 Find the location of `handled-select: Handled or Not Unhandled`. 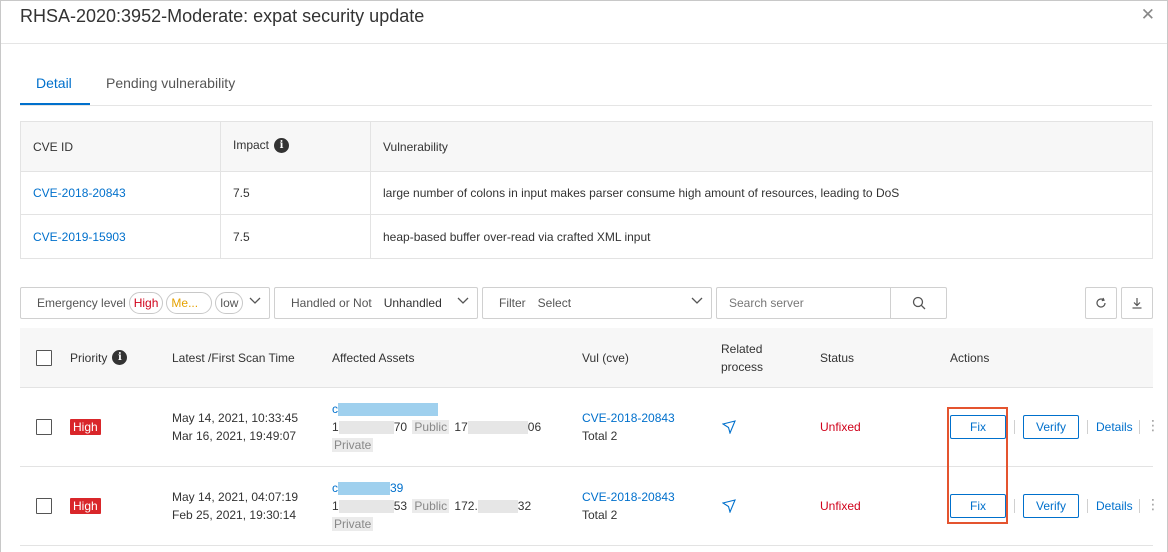

handled-select: Handled or Not Unhandled is located at coordinates (376, 303).